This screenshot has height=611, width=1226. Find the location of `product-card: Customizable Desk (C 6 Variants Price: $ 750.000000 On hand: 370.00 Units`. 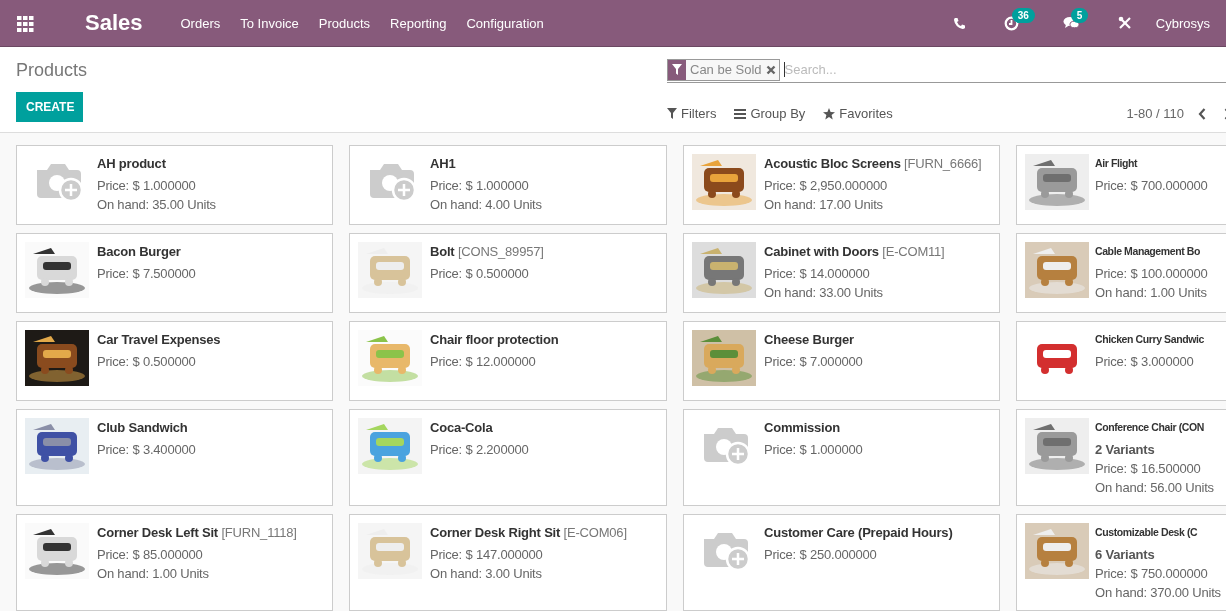

product-card: Customizable Desk (C 6 Variants Price: $ 750.000000 On hand: 370.00 Units is located at coordinates (1121, 562).